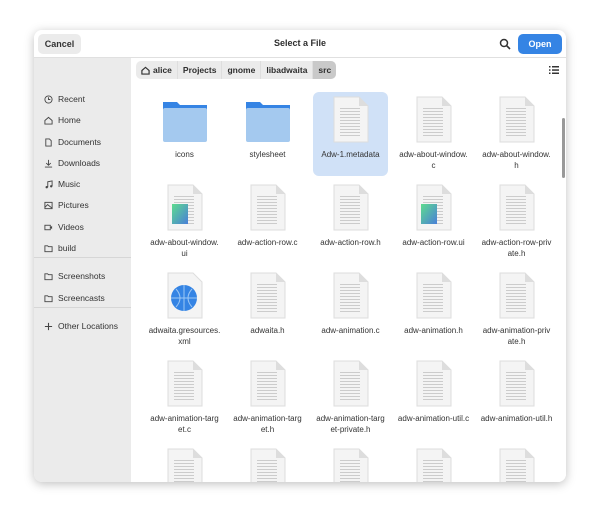 Image resolution: width=600 pixels, height=519 pixels. I want to click on file-name: Adw-1.metadata, so click(350, 154).